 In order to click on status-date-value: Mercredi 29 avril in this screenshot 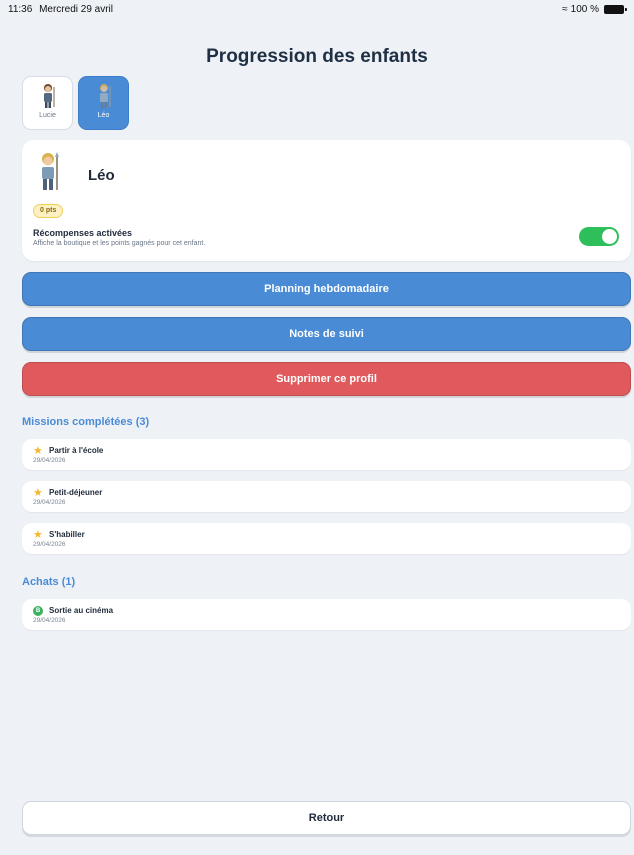, I will do `click(76, 9)`.